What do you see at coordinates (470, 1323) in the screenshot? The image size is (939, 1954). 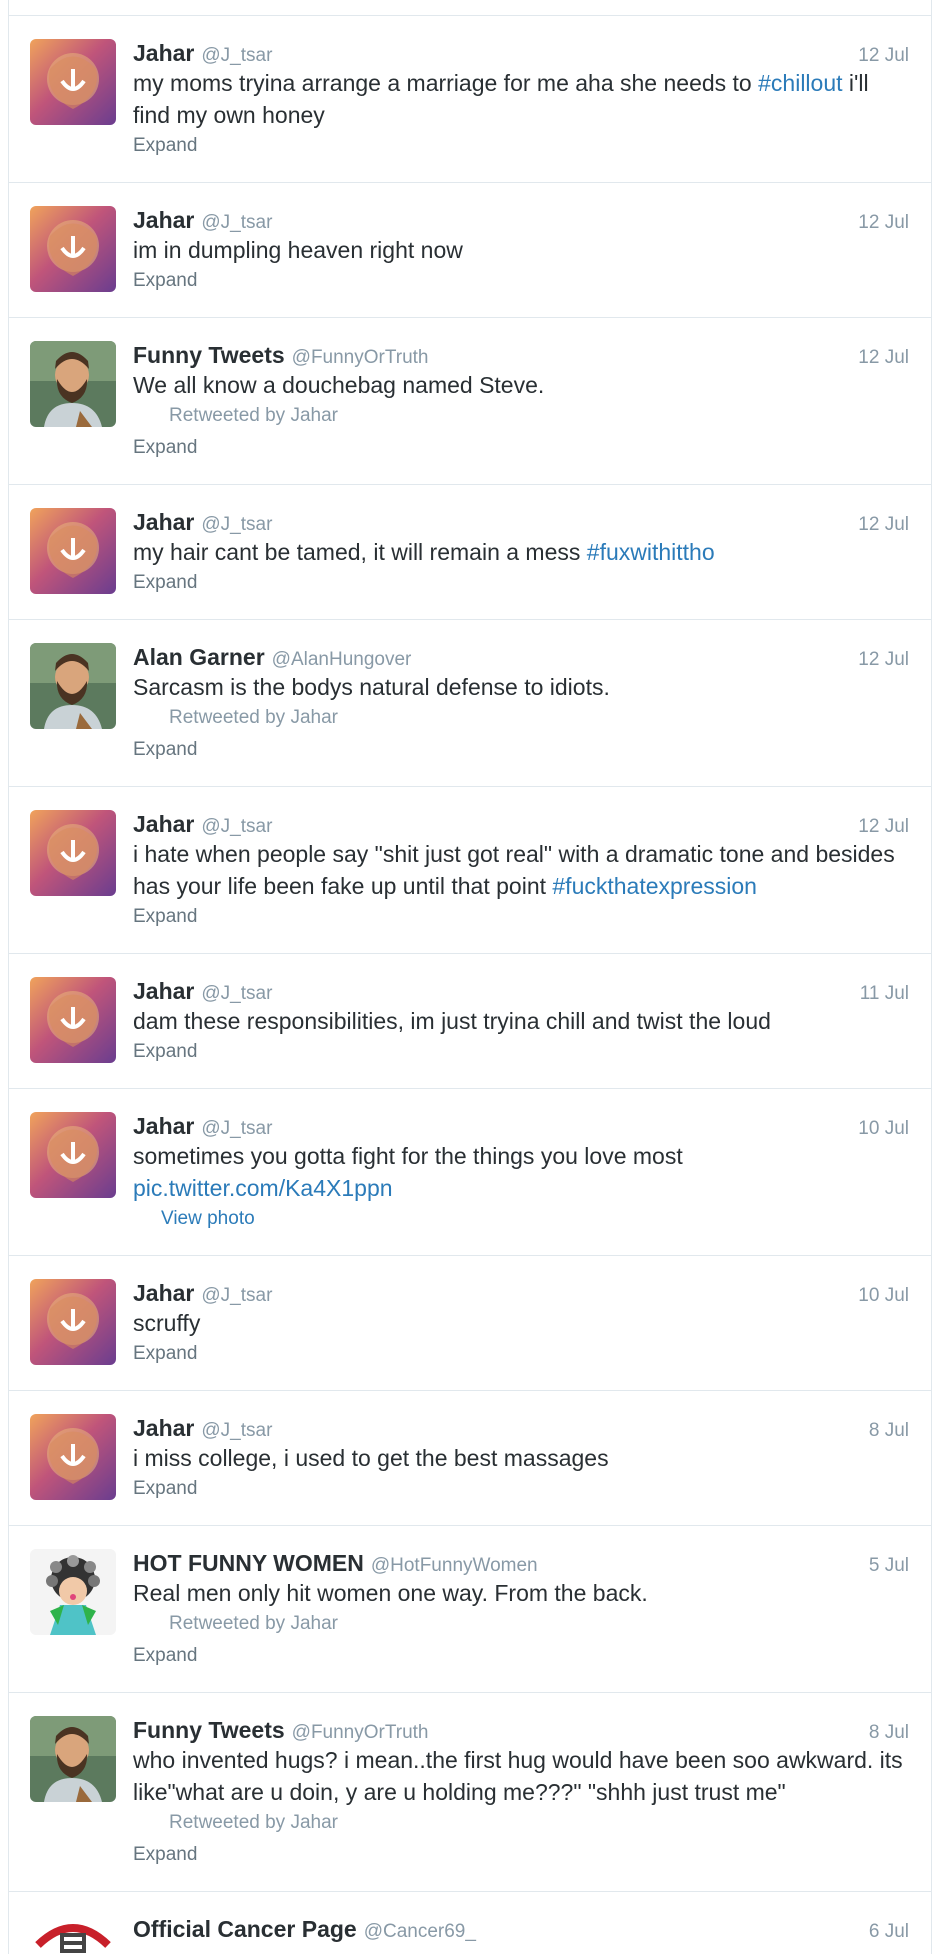 I see `tweet-item: Jahar @J_tsar 10 Jul scruffy Expand` at bounding box center [470, 1323].